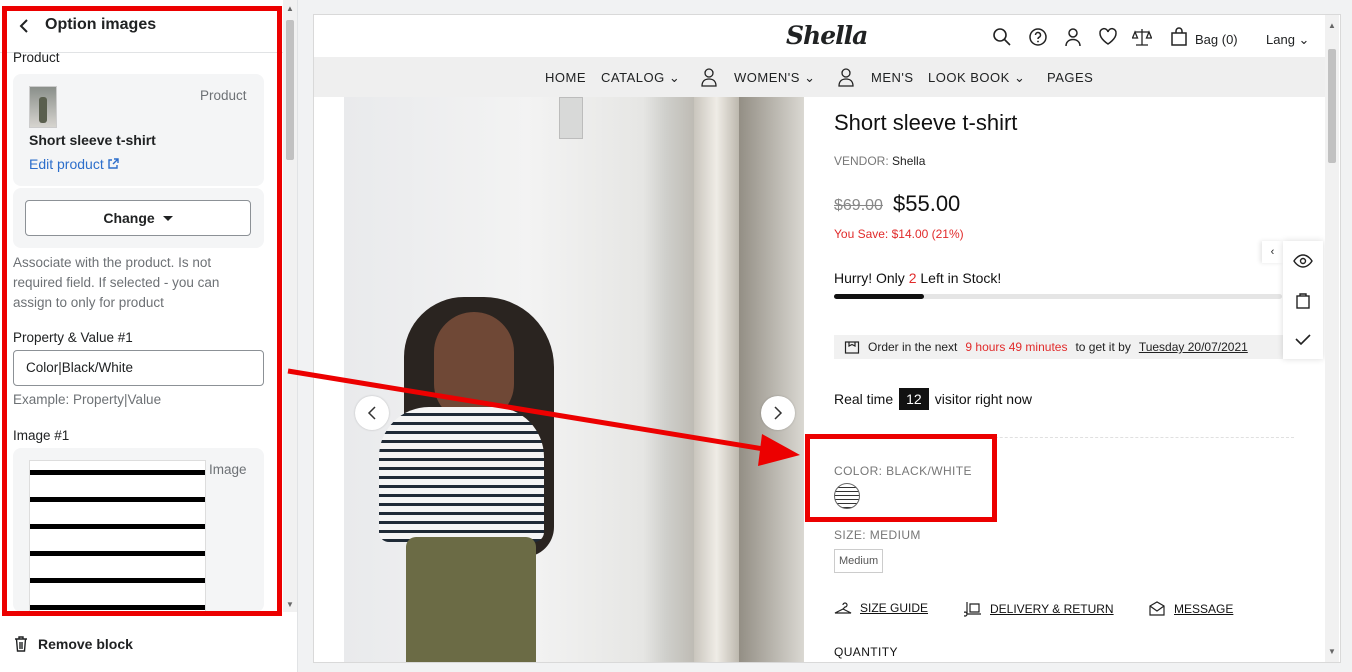 The image size is (1352, 672). I want to click on sidebar-scroll-thumb, so click(290, 90).